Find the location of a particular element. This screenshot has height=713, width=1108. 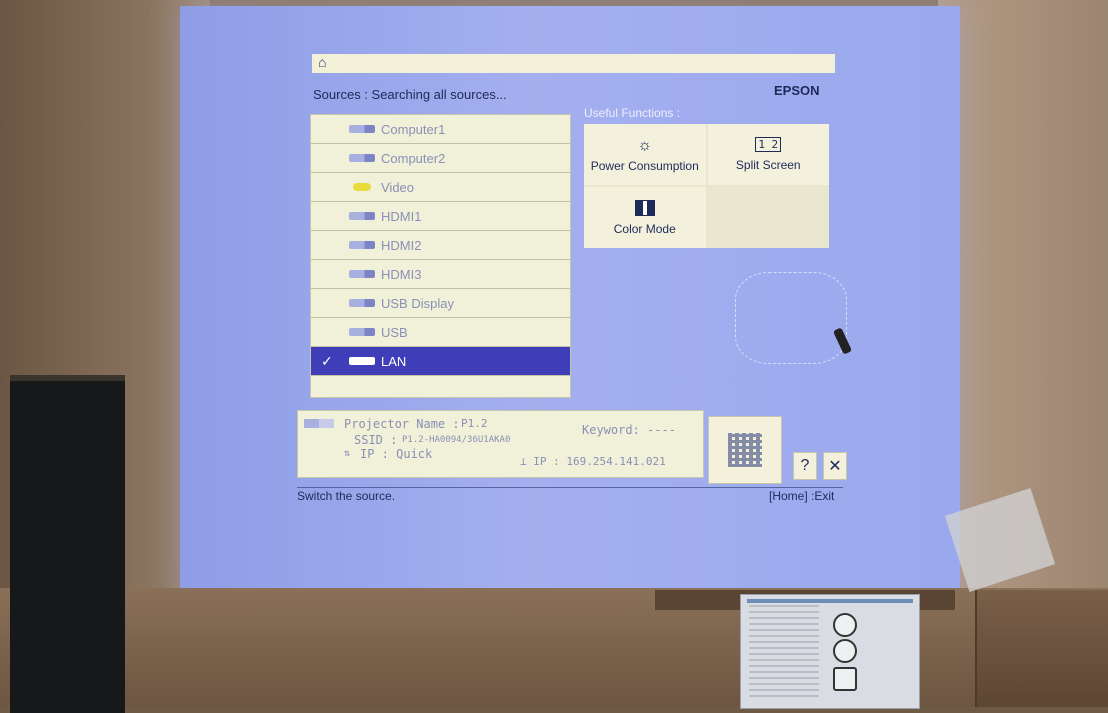

source-item-computer1: Computer1 is located at coordinates (440, 129).